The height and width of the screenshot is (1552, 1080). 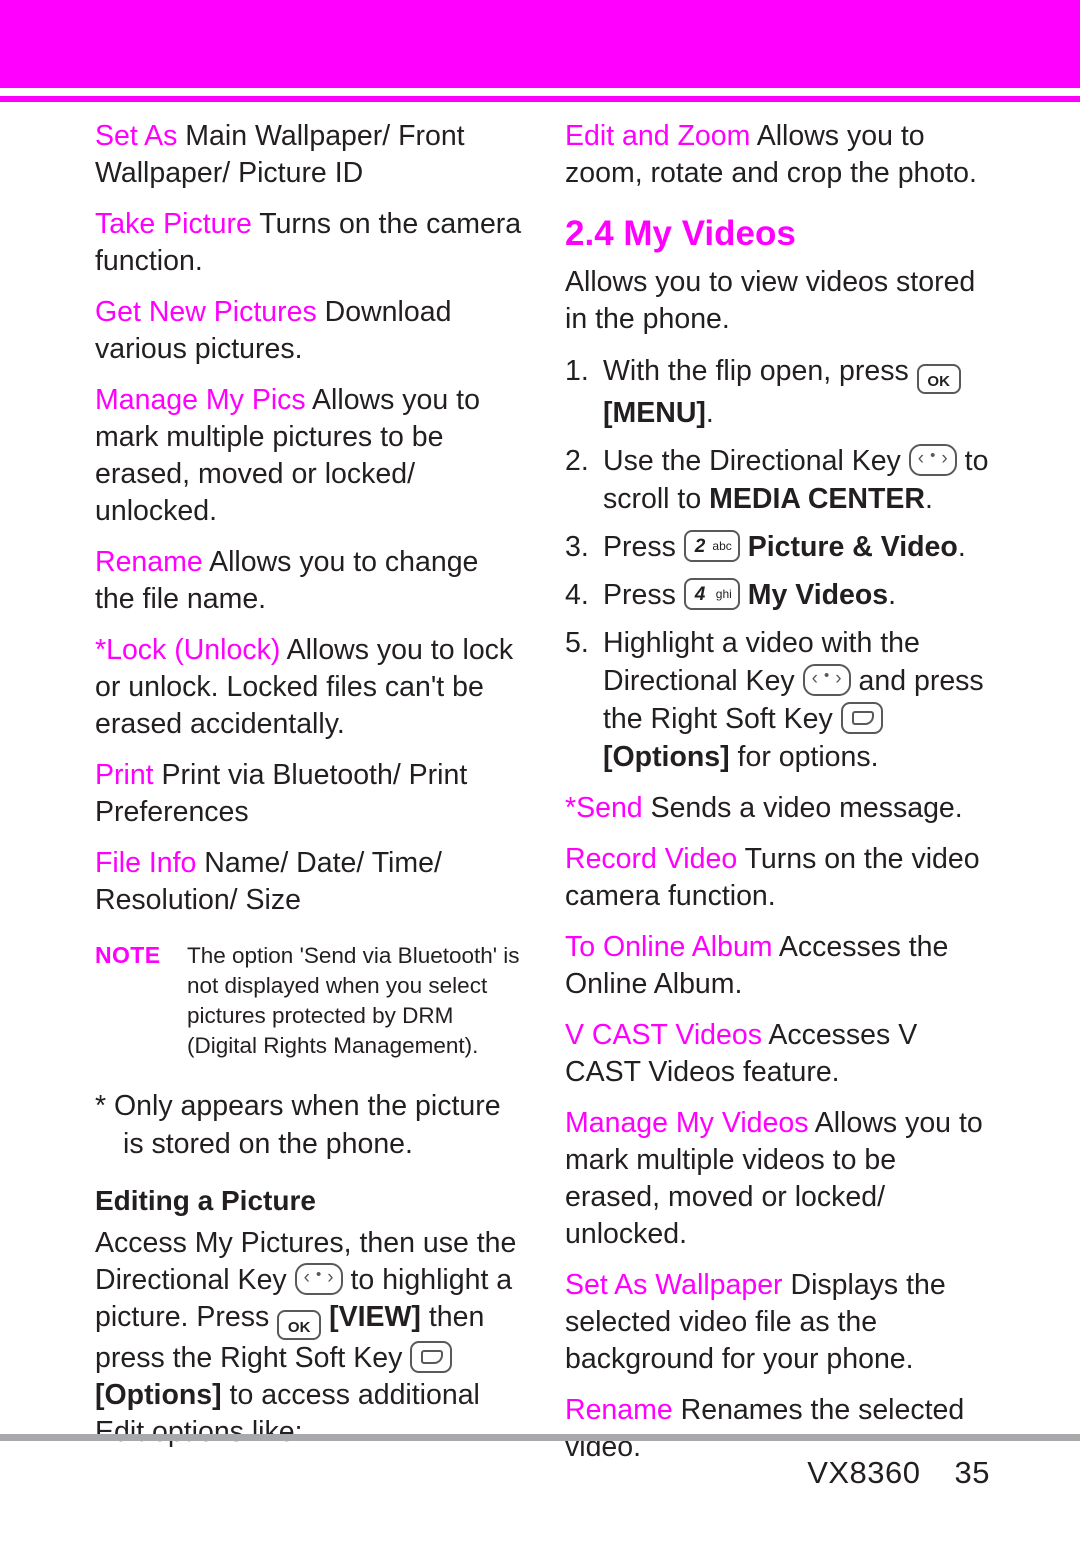 What do you see at coordinates (744, 547) in the screenshot?
I see `step-3-text-after` at bounding box center [744, 547].